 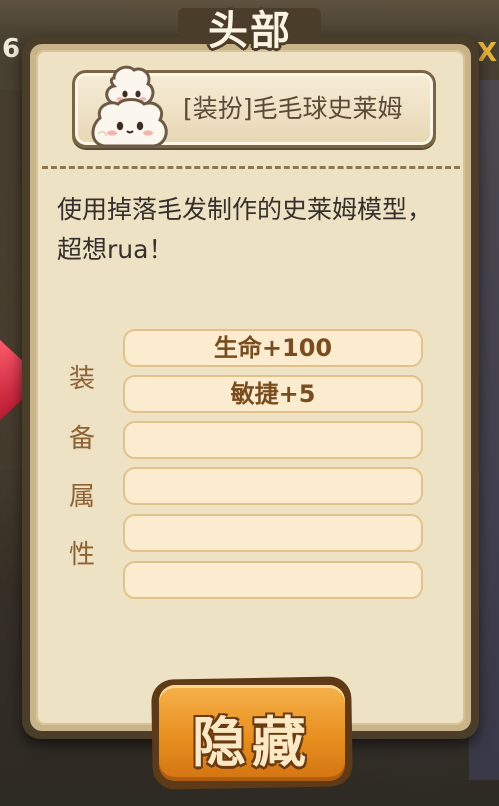 What do you see at coordinates (81, 439) in the screenshot?
I see `attribute-label-char-2: 备` at bounding box center [81, 439].